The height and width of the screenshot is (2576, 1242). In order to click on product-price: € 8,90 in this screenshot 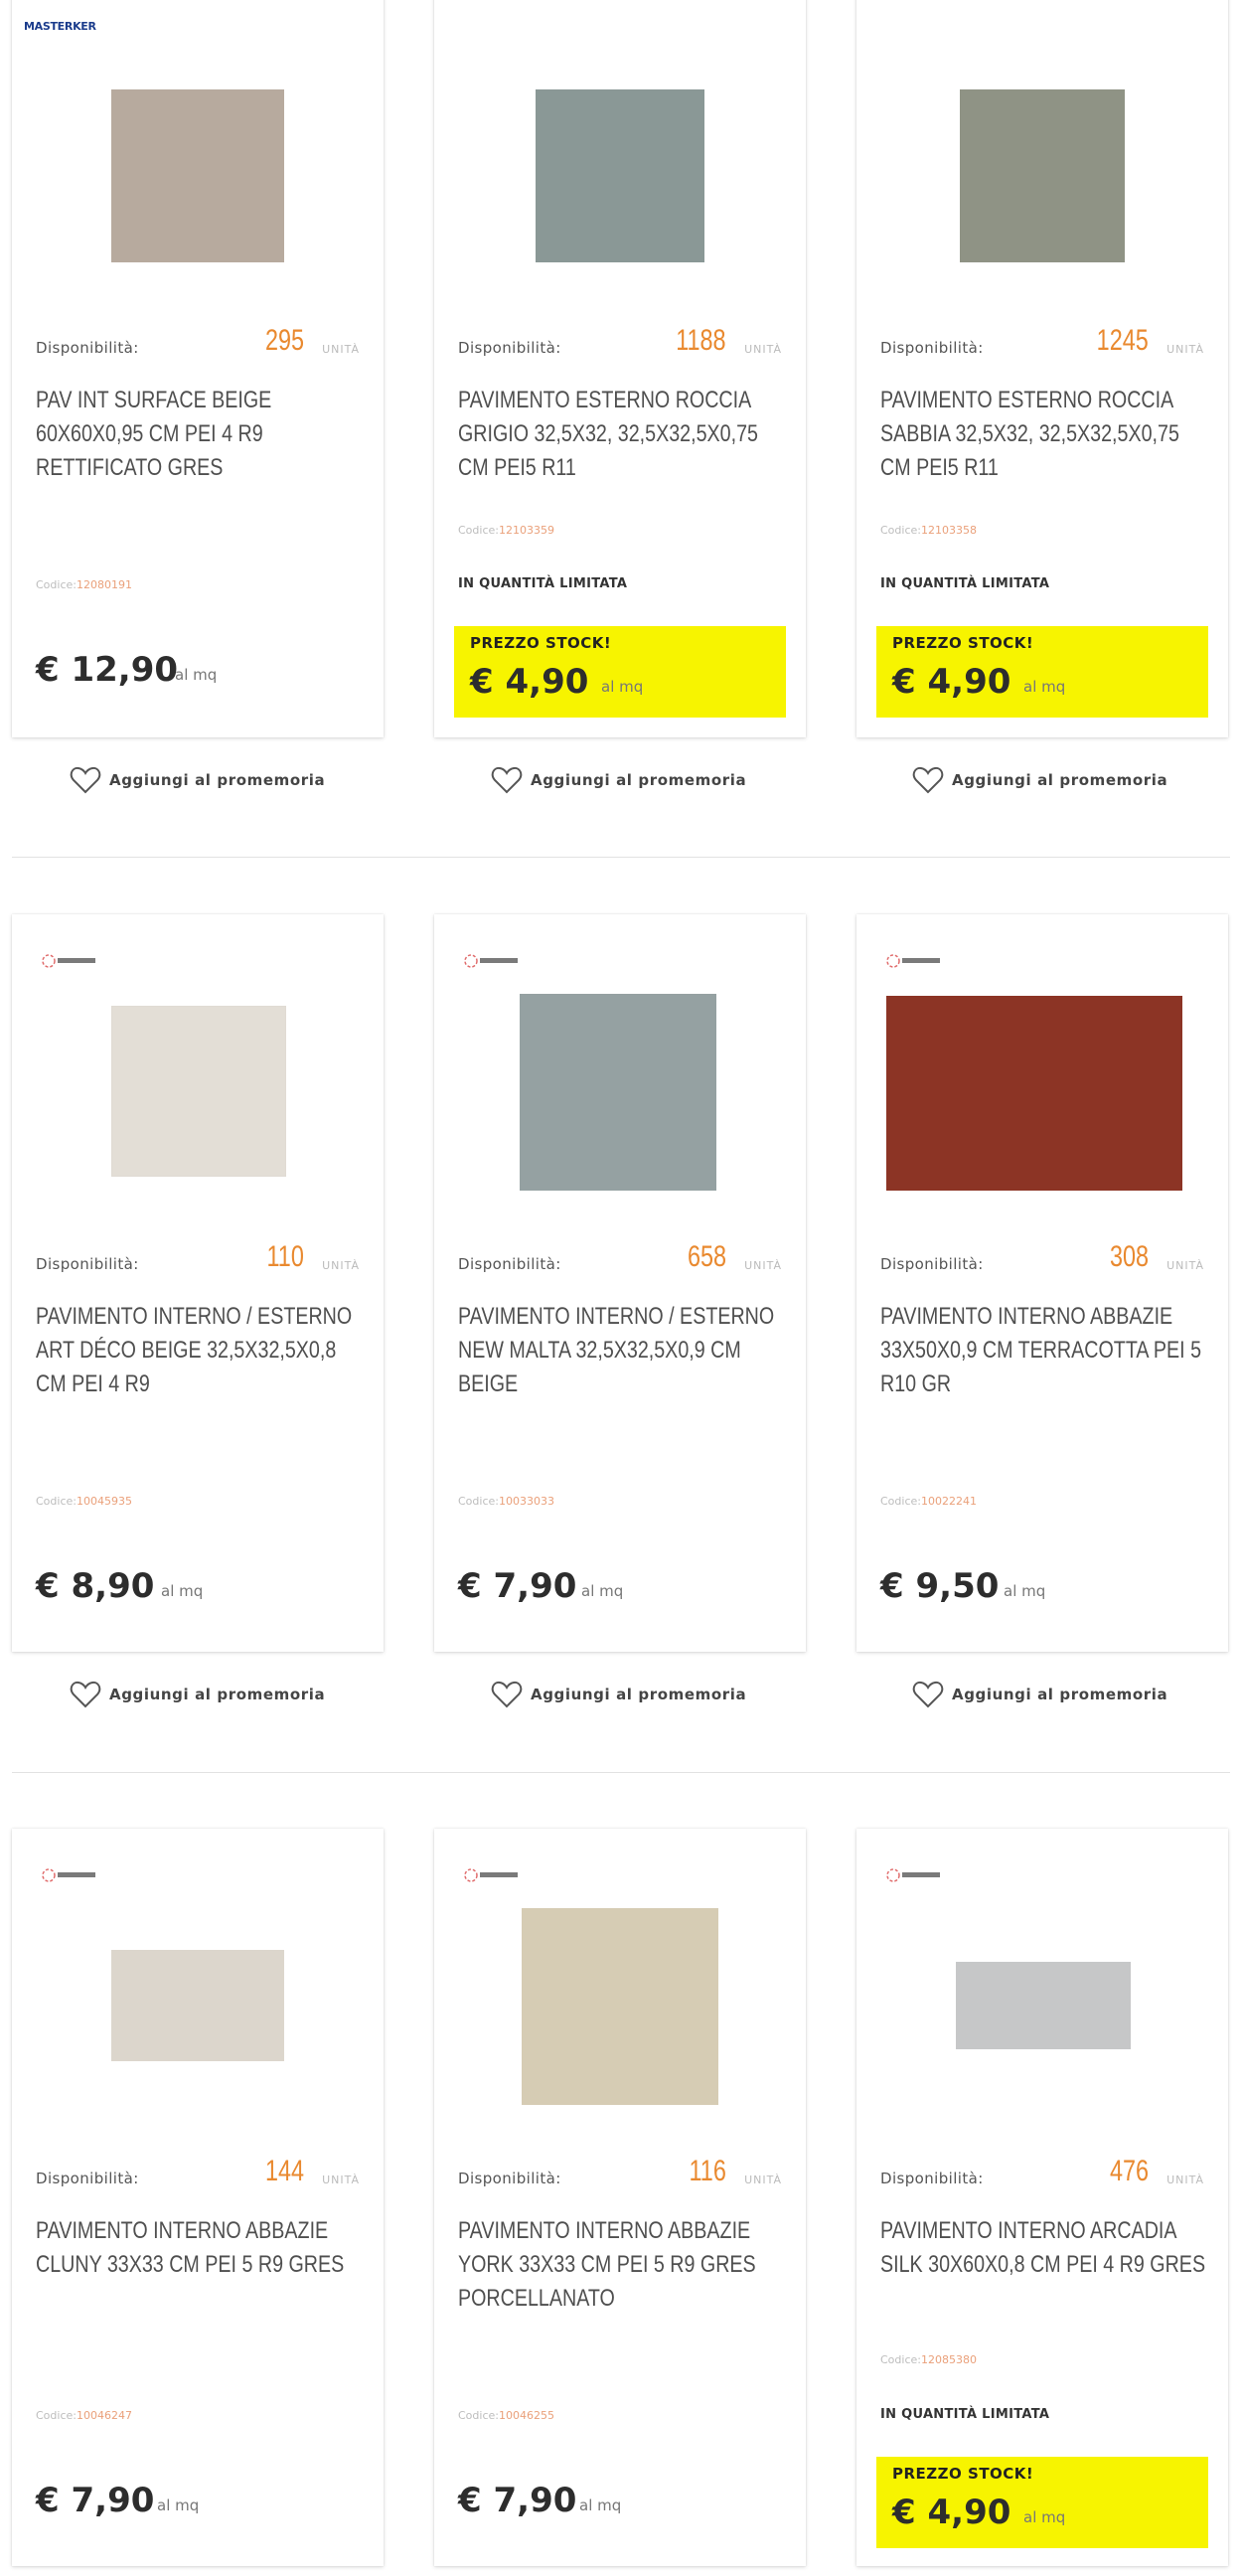, I will do `click(96, 1586)`.